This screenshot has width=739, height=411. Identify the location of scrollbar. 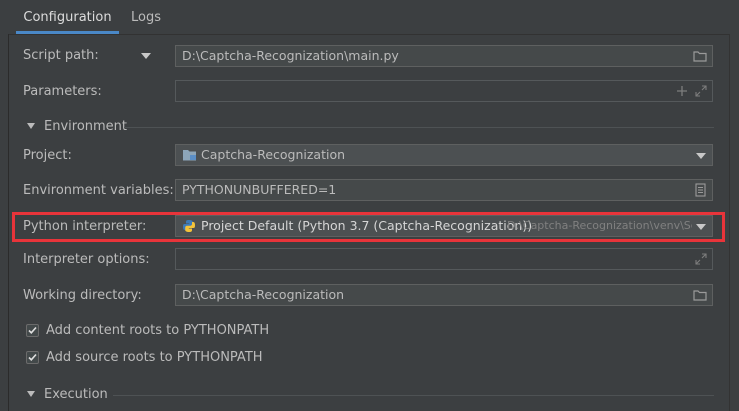
(734, 222).